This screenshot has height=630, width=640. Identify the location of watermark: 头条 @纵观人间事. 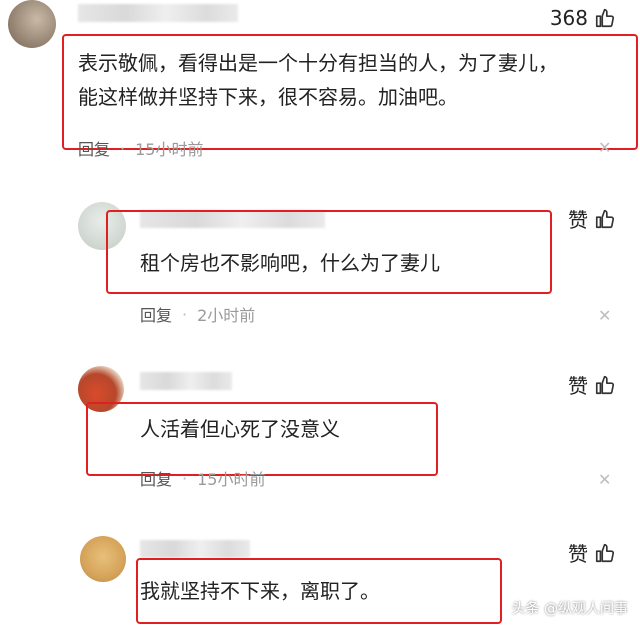
(569, 609).